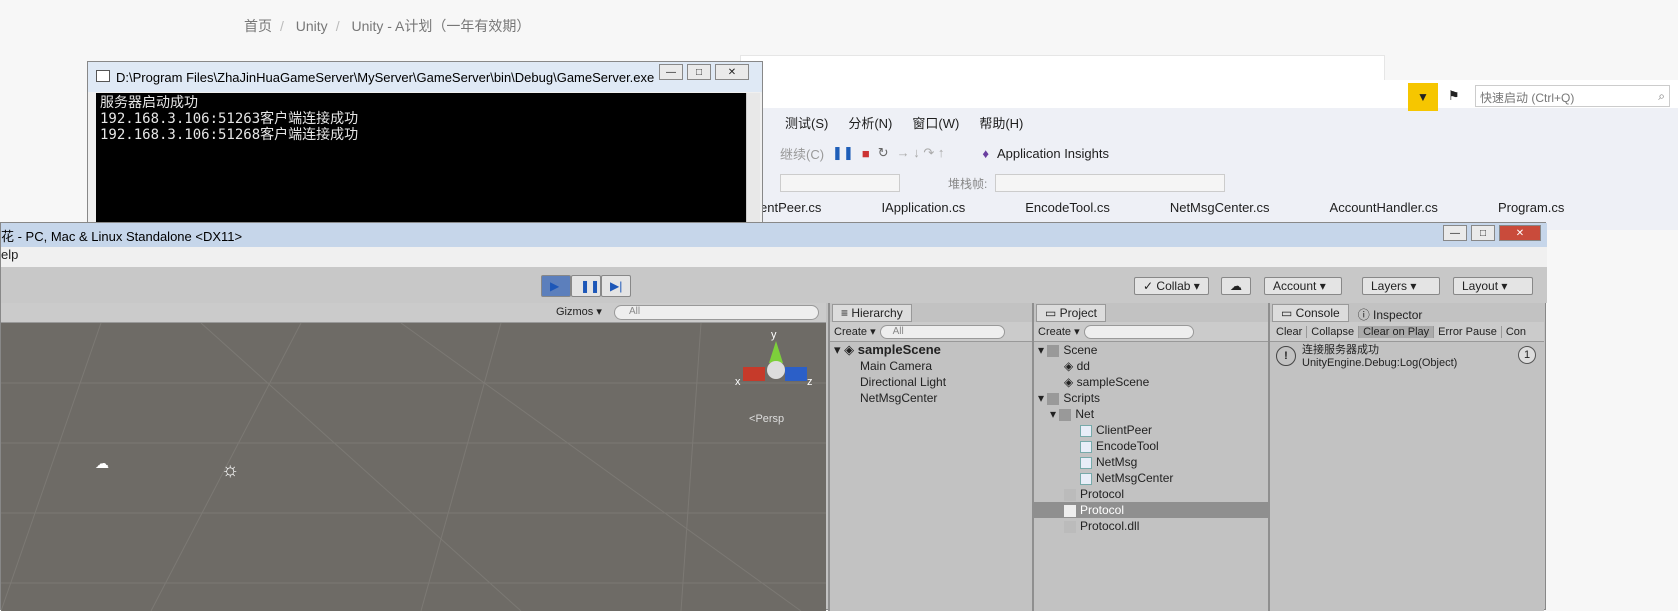  What do you see at coordinates (1151, 446) in the screenshot?
I see `project-item-script: EncodeTool` at bounding box center [1151, 446].